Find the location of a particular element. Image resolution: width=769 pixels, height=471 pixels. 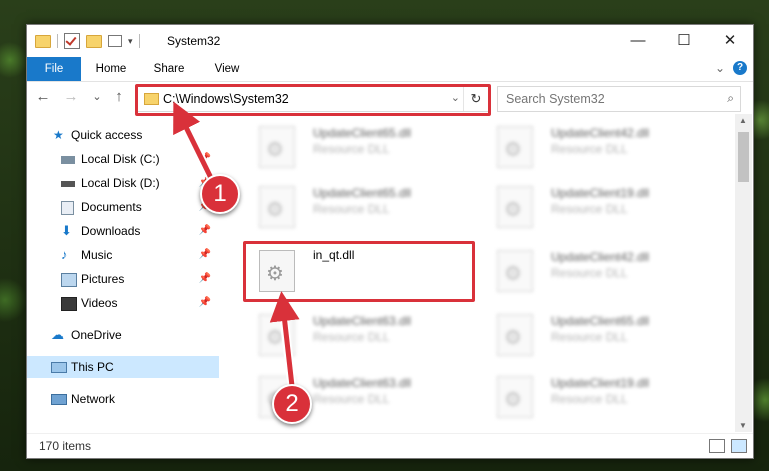

callout-arrows is located at coordinates (236, 244).